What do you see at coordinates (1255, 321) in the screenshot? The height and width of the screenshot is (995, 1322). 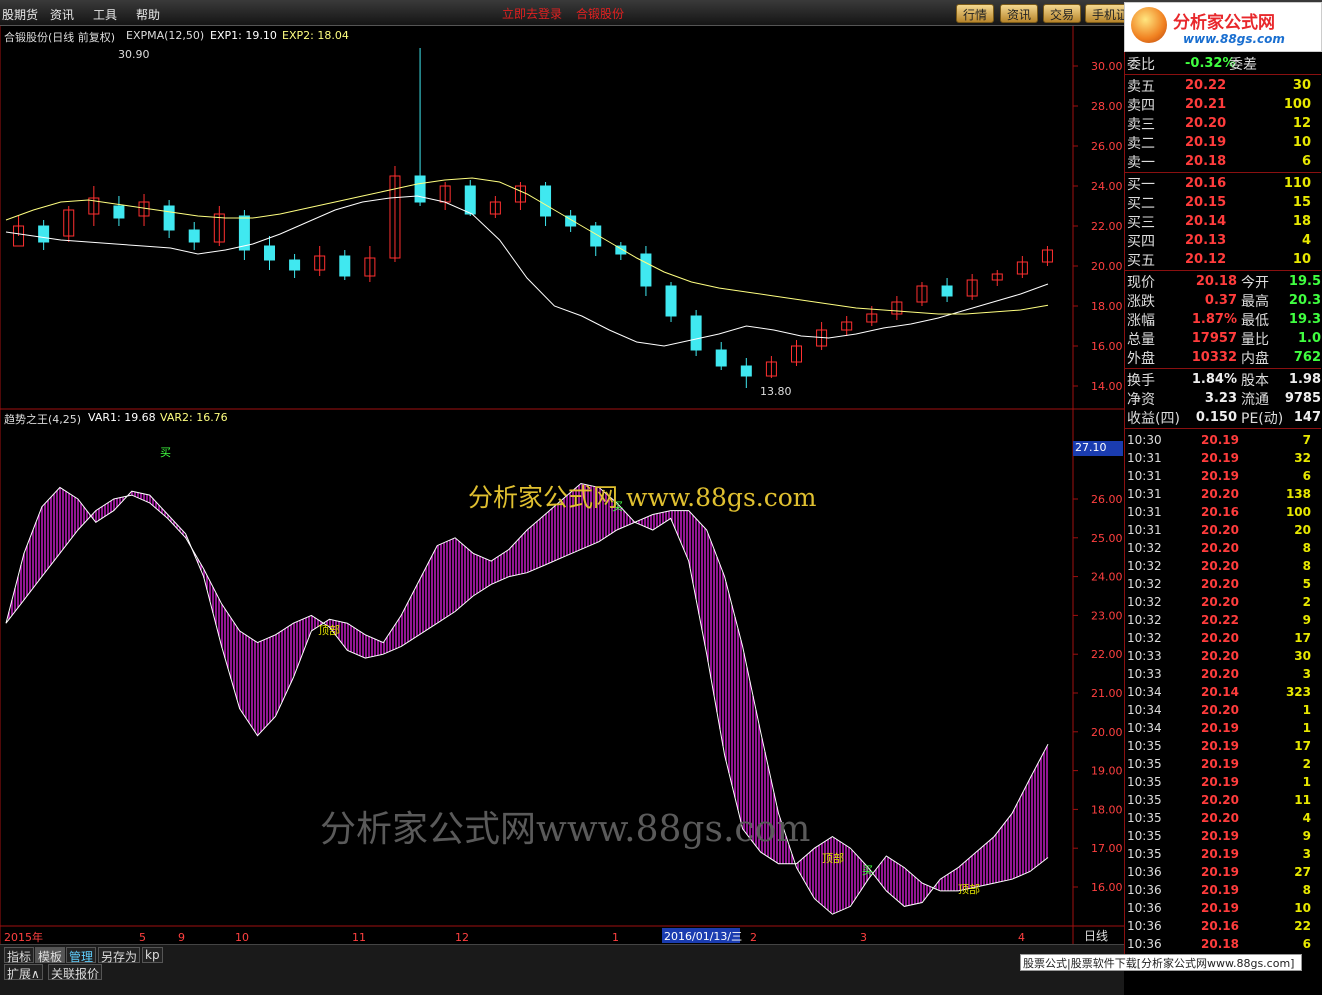 I see `stat-label2: 最低` at bounding box center [1255, 321].